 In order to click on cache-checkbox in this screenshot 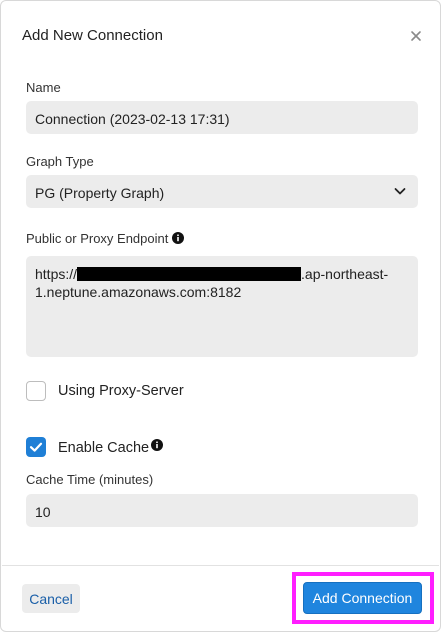, I will do `click(36, 447)`.